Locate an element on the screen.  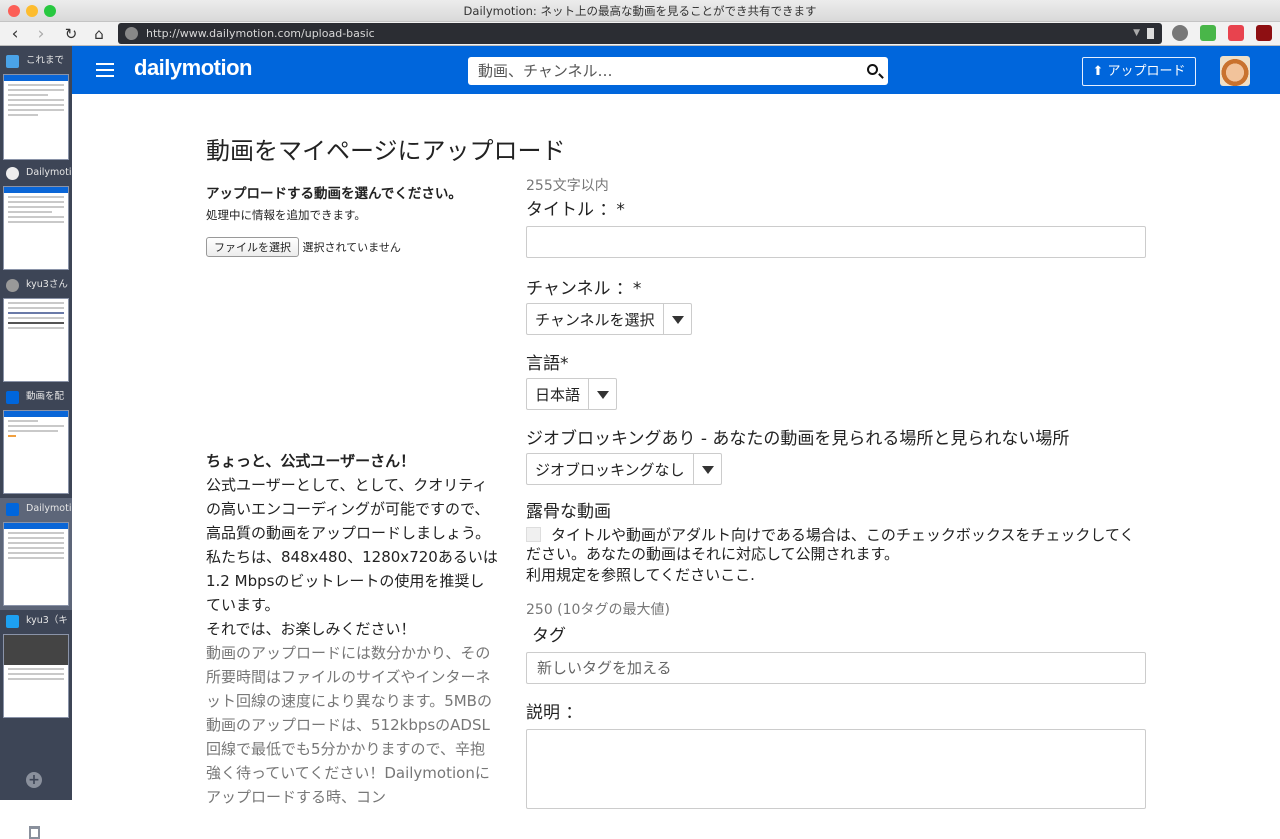
globe-icon is located at coordinates (131, 33).